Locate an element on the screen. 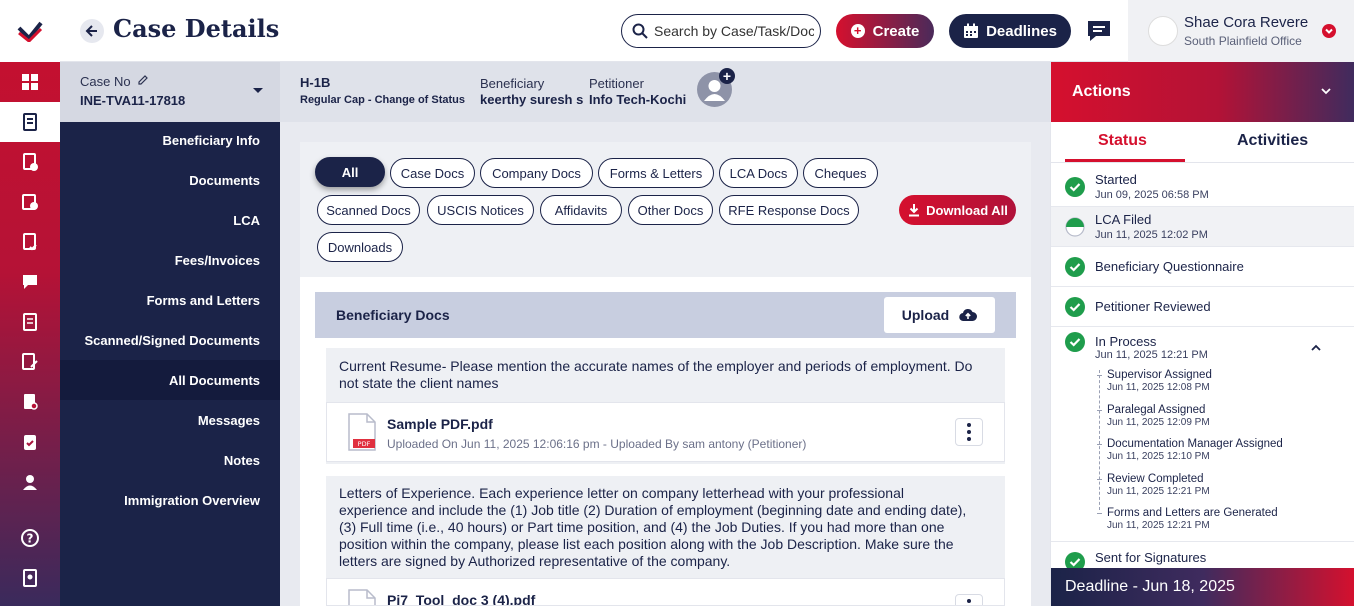 This screenshot has height=606, width=1354. filter-scanned-docs: Scanned Docs is located at coordinates (368, 210).